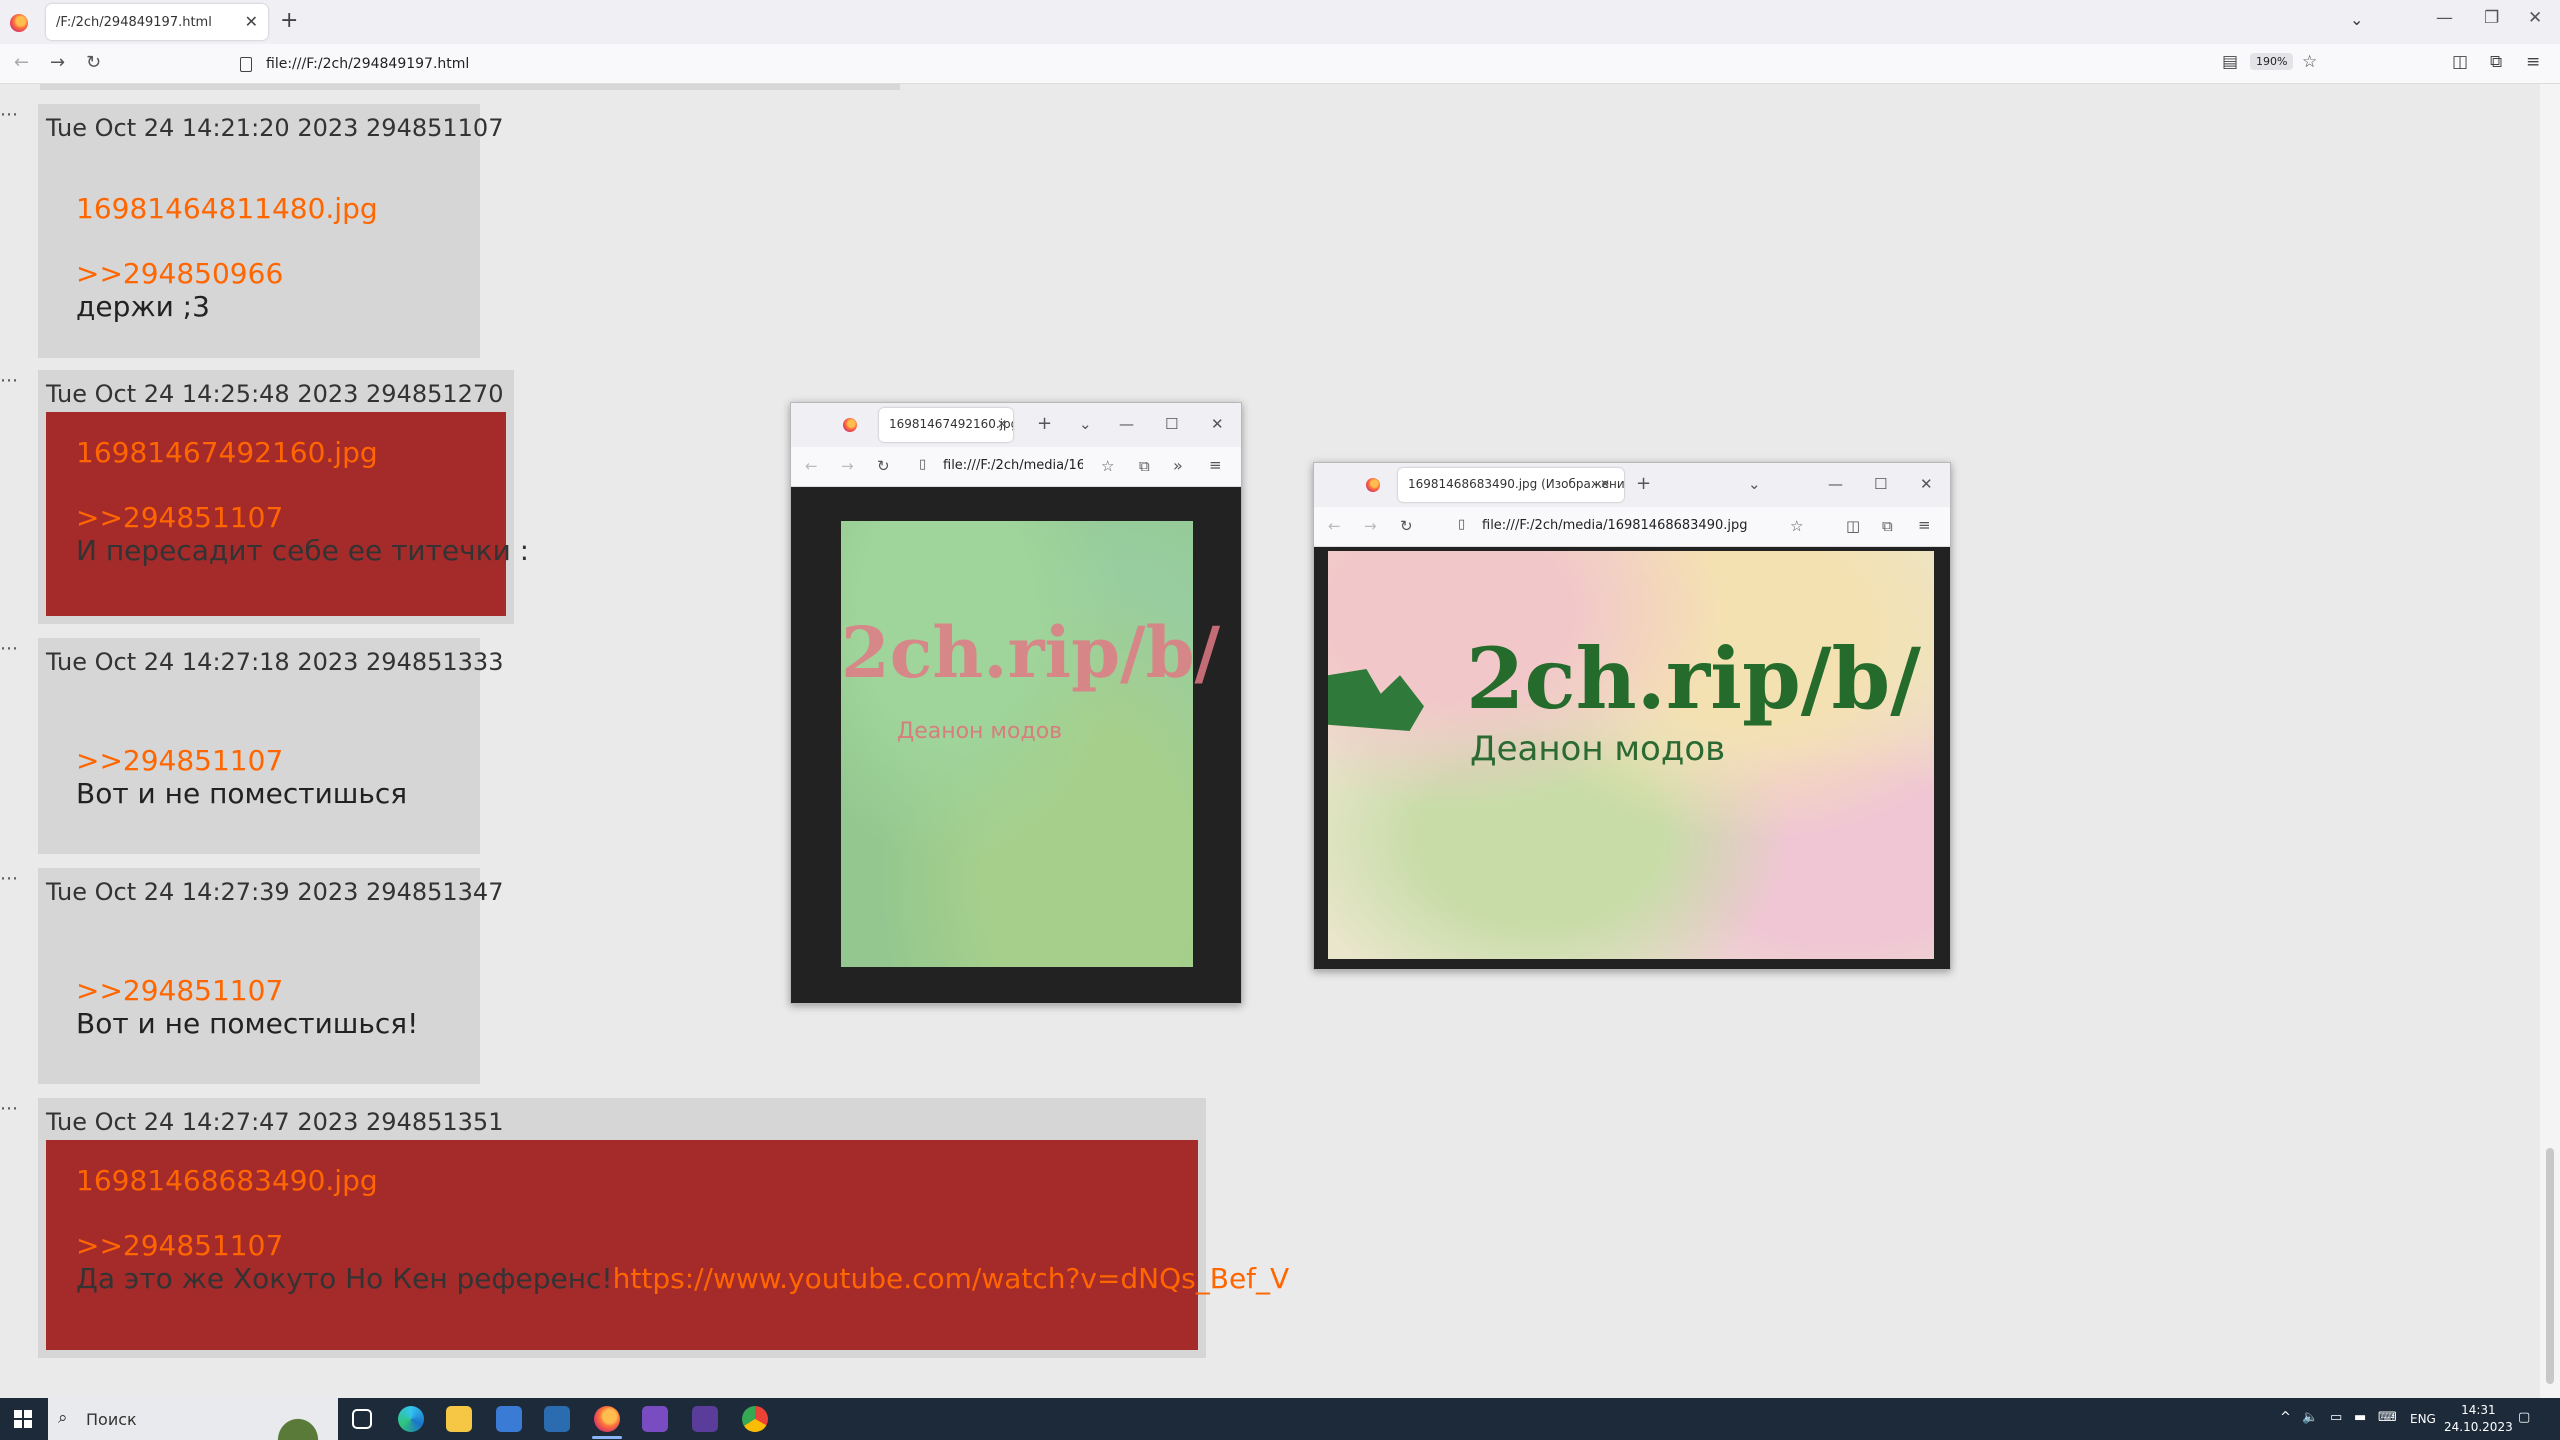 This screenshot has width=2560, height=1440. I want to click on popup-tab: 16981468683490.jpg (Изображение, so click(1511, 485).